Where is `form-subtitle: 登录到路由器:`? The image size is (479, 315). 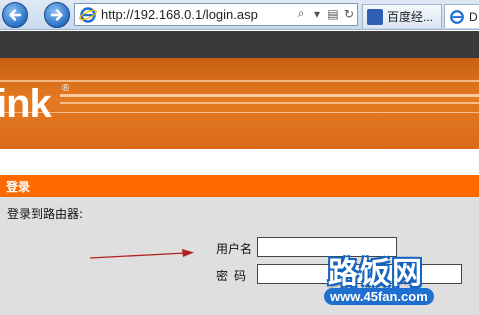
form-subtitle: 登录到路由器: is located at coordinates (45, 214).